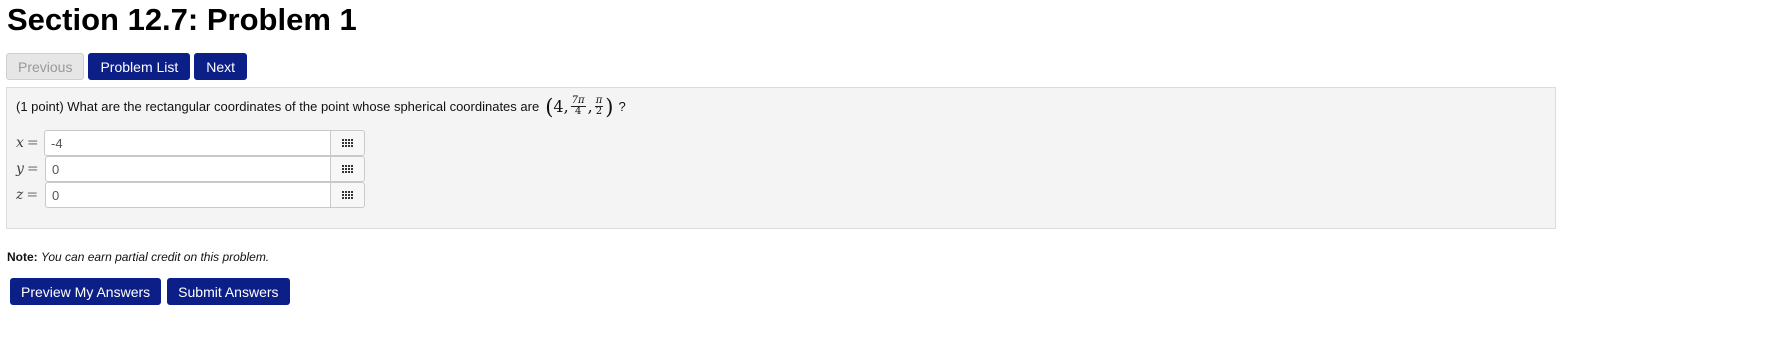 The width and height of the screenshot is (1771, 359). What do you see at coordinates (221, 66) in the screenshot?
I see `next-button: Next` at bounding box center [221, 66].